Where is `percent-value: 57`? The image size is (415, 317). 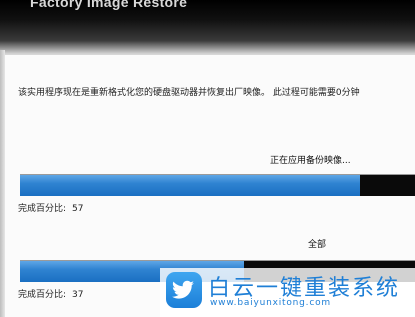 percent-value: 57 is located at coordinates (78, 209).